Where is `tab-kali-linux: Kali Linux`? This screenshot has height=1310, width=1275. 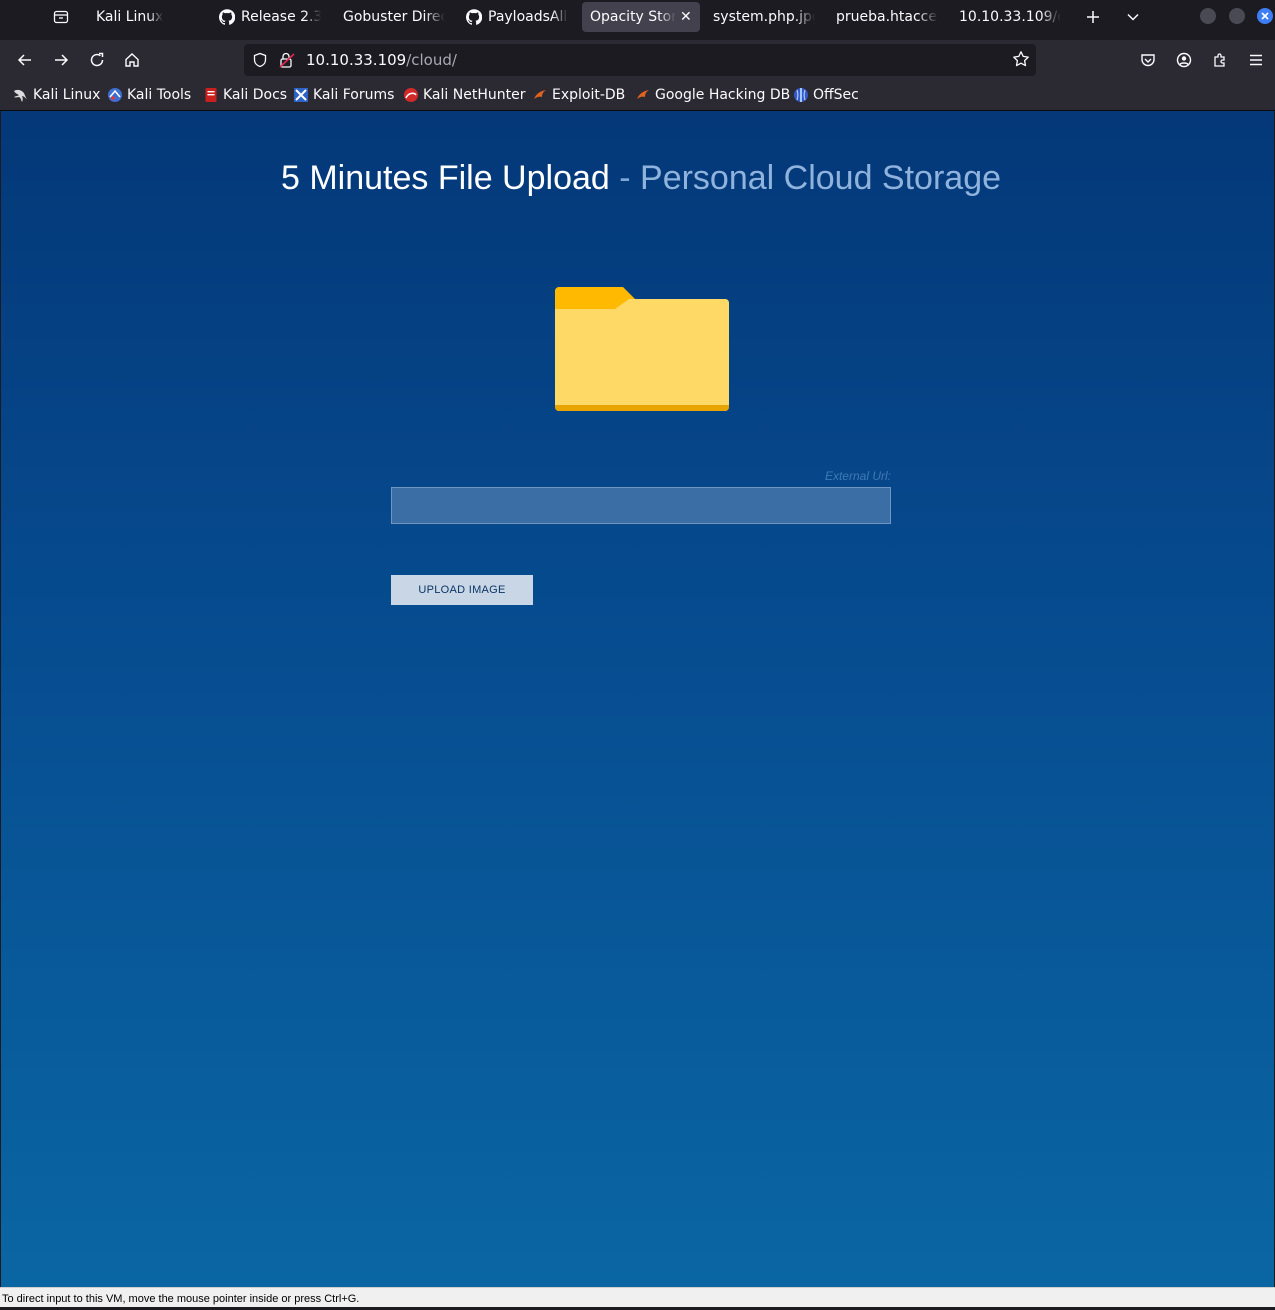 tab-kali-linux: Kali Linux is located at coordinates (148, 17).